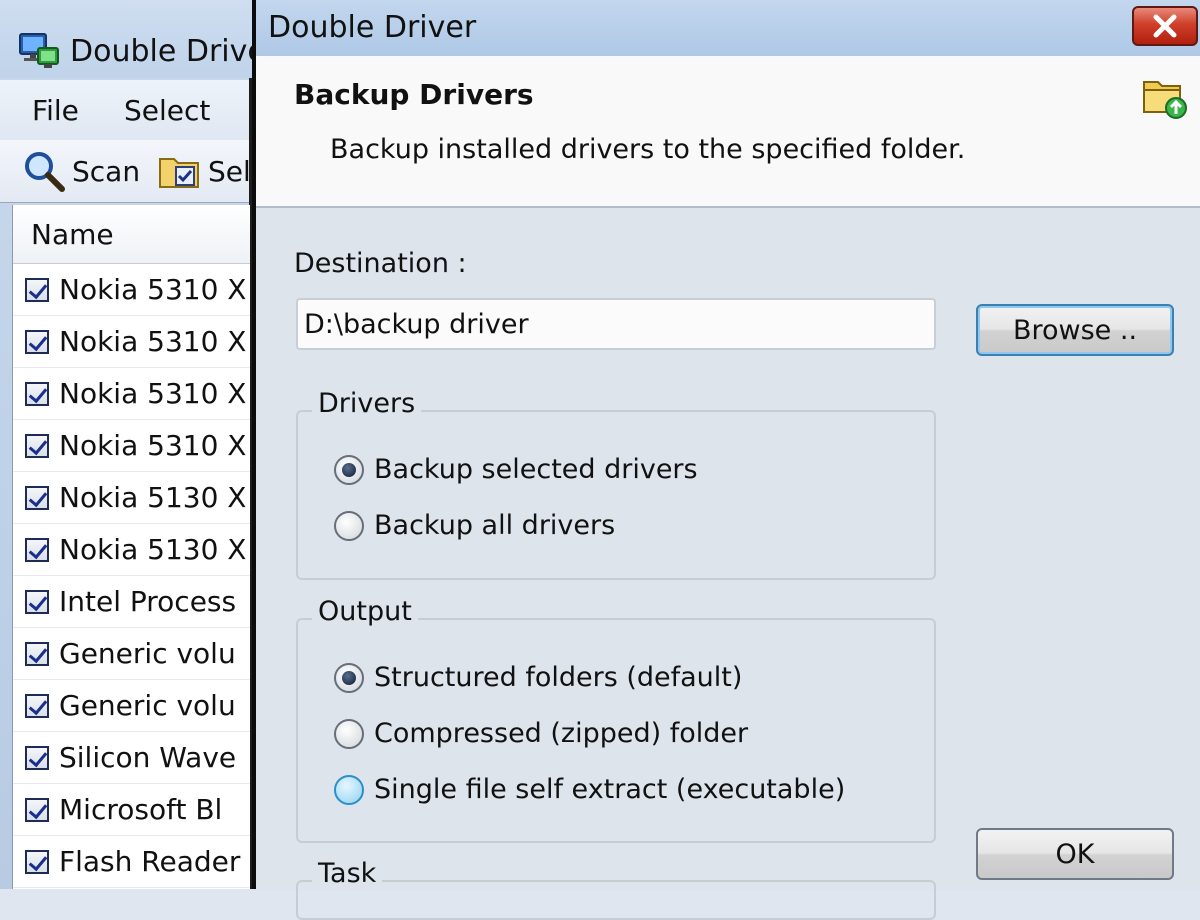 Image resolution: width=1200 pixels, height=920 pixels. I want to click on radio-backup-all: Backup all drivers, so click(474, 525).